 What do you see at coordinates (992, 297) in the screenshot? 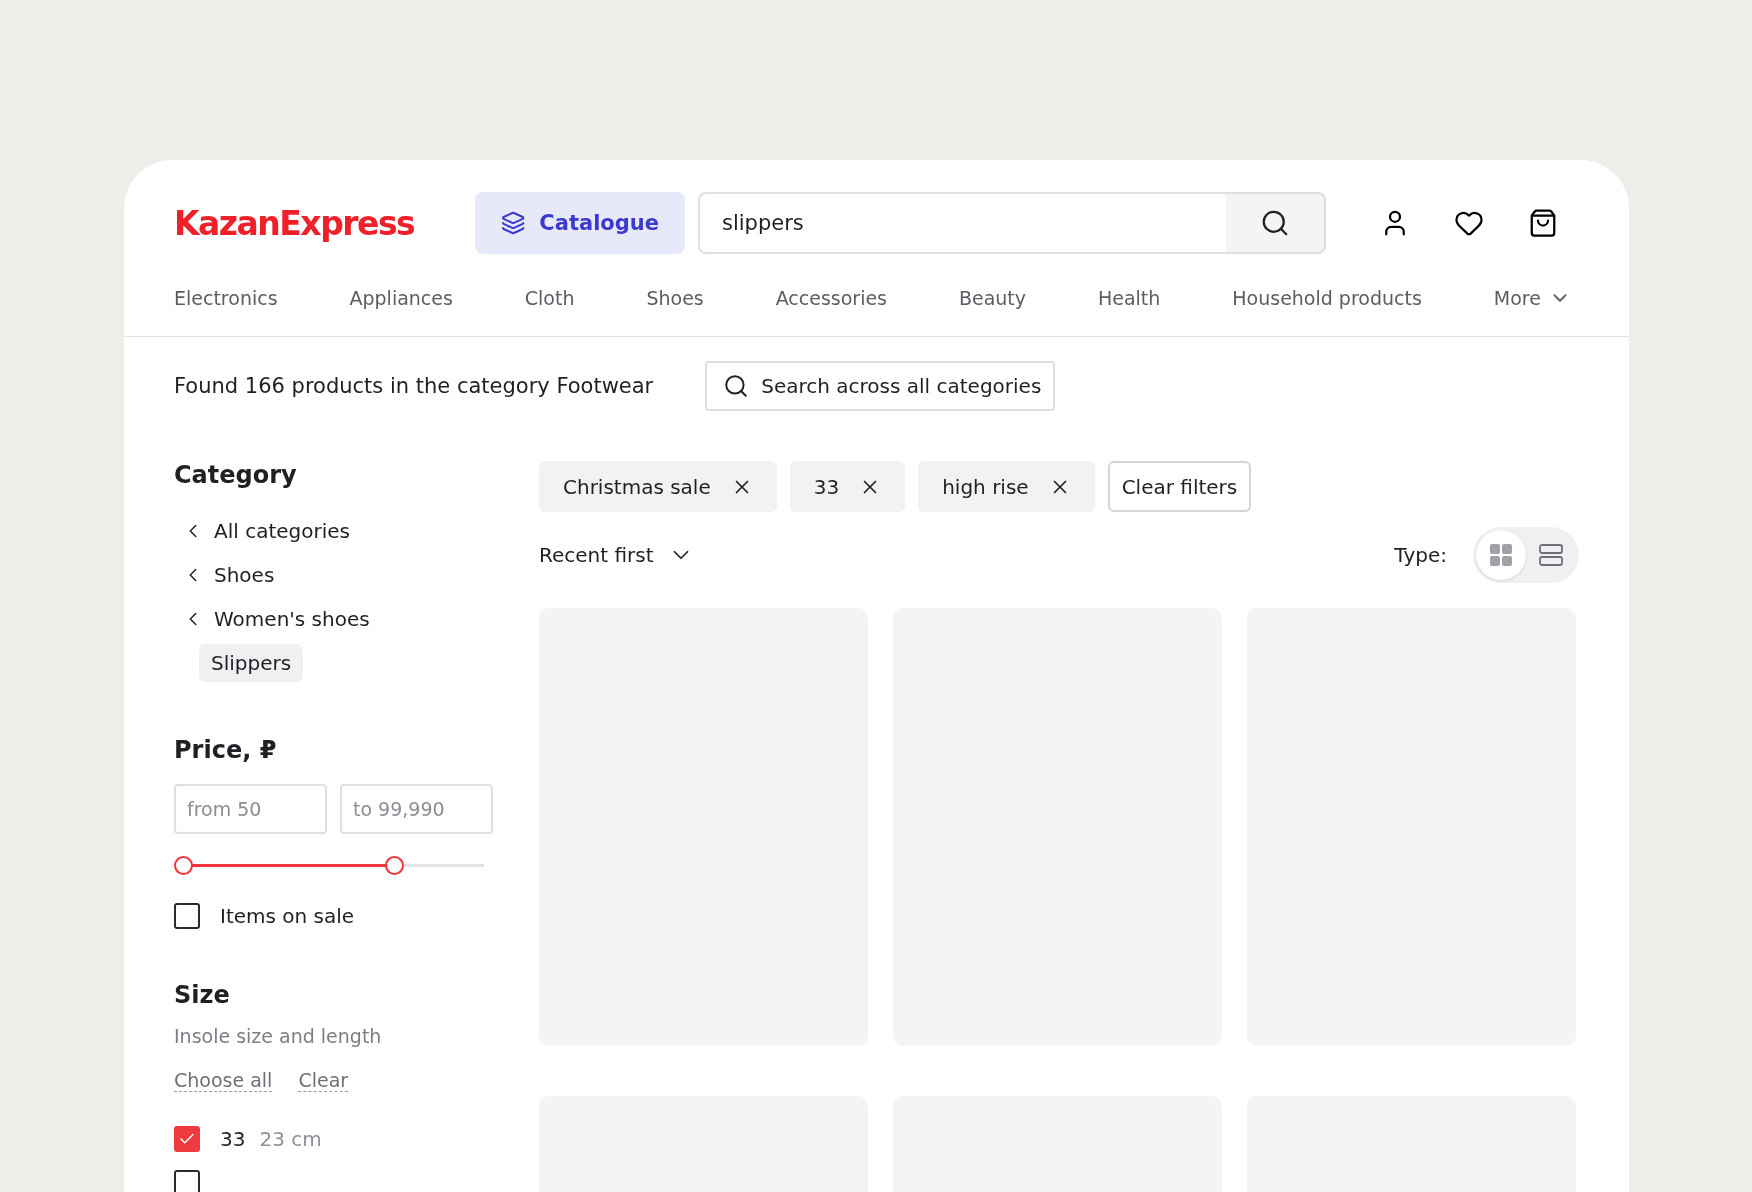
I see `nav-link: Beauty` at bounding box center [992, 297].